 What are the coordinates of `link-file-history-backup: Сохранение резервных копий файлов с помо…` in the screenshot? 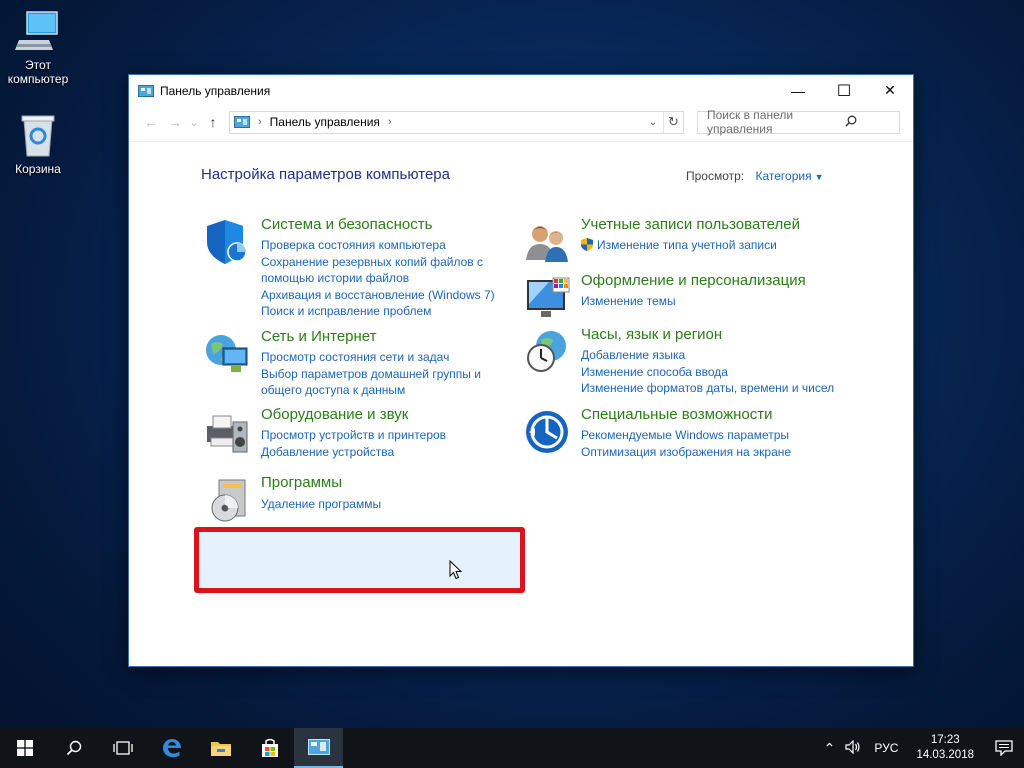 It's located at (381, 270).